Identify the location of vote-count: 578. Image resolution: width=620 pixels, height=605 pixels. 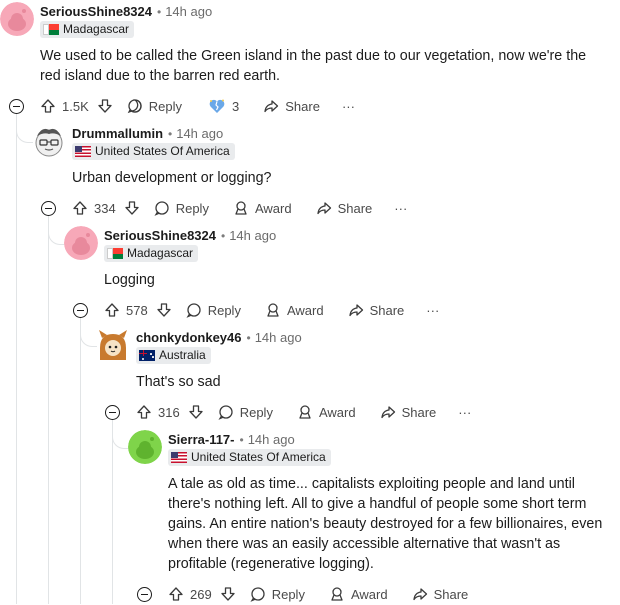
(137, 310).